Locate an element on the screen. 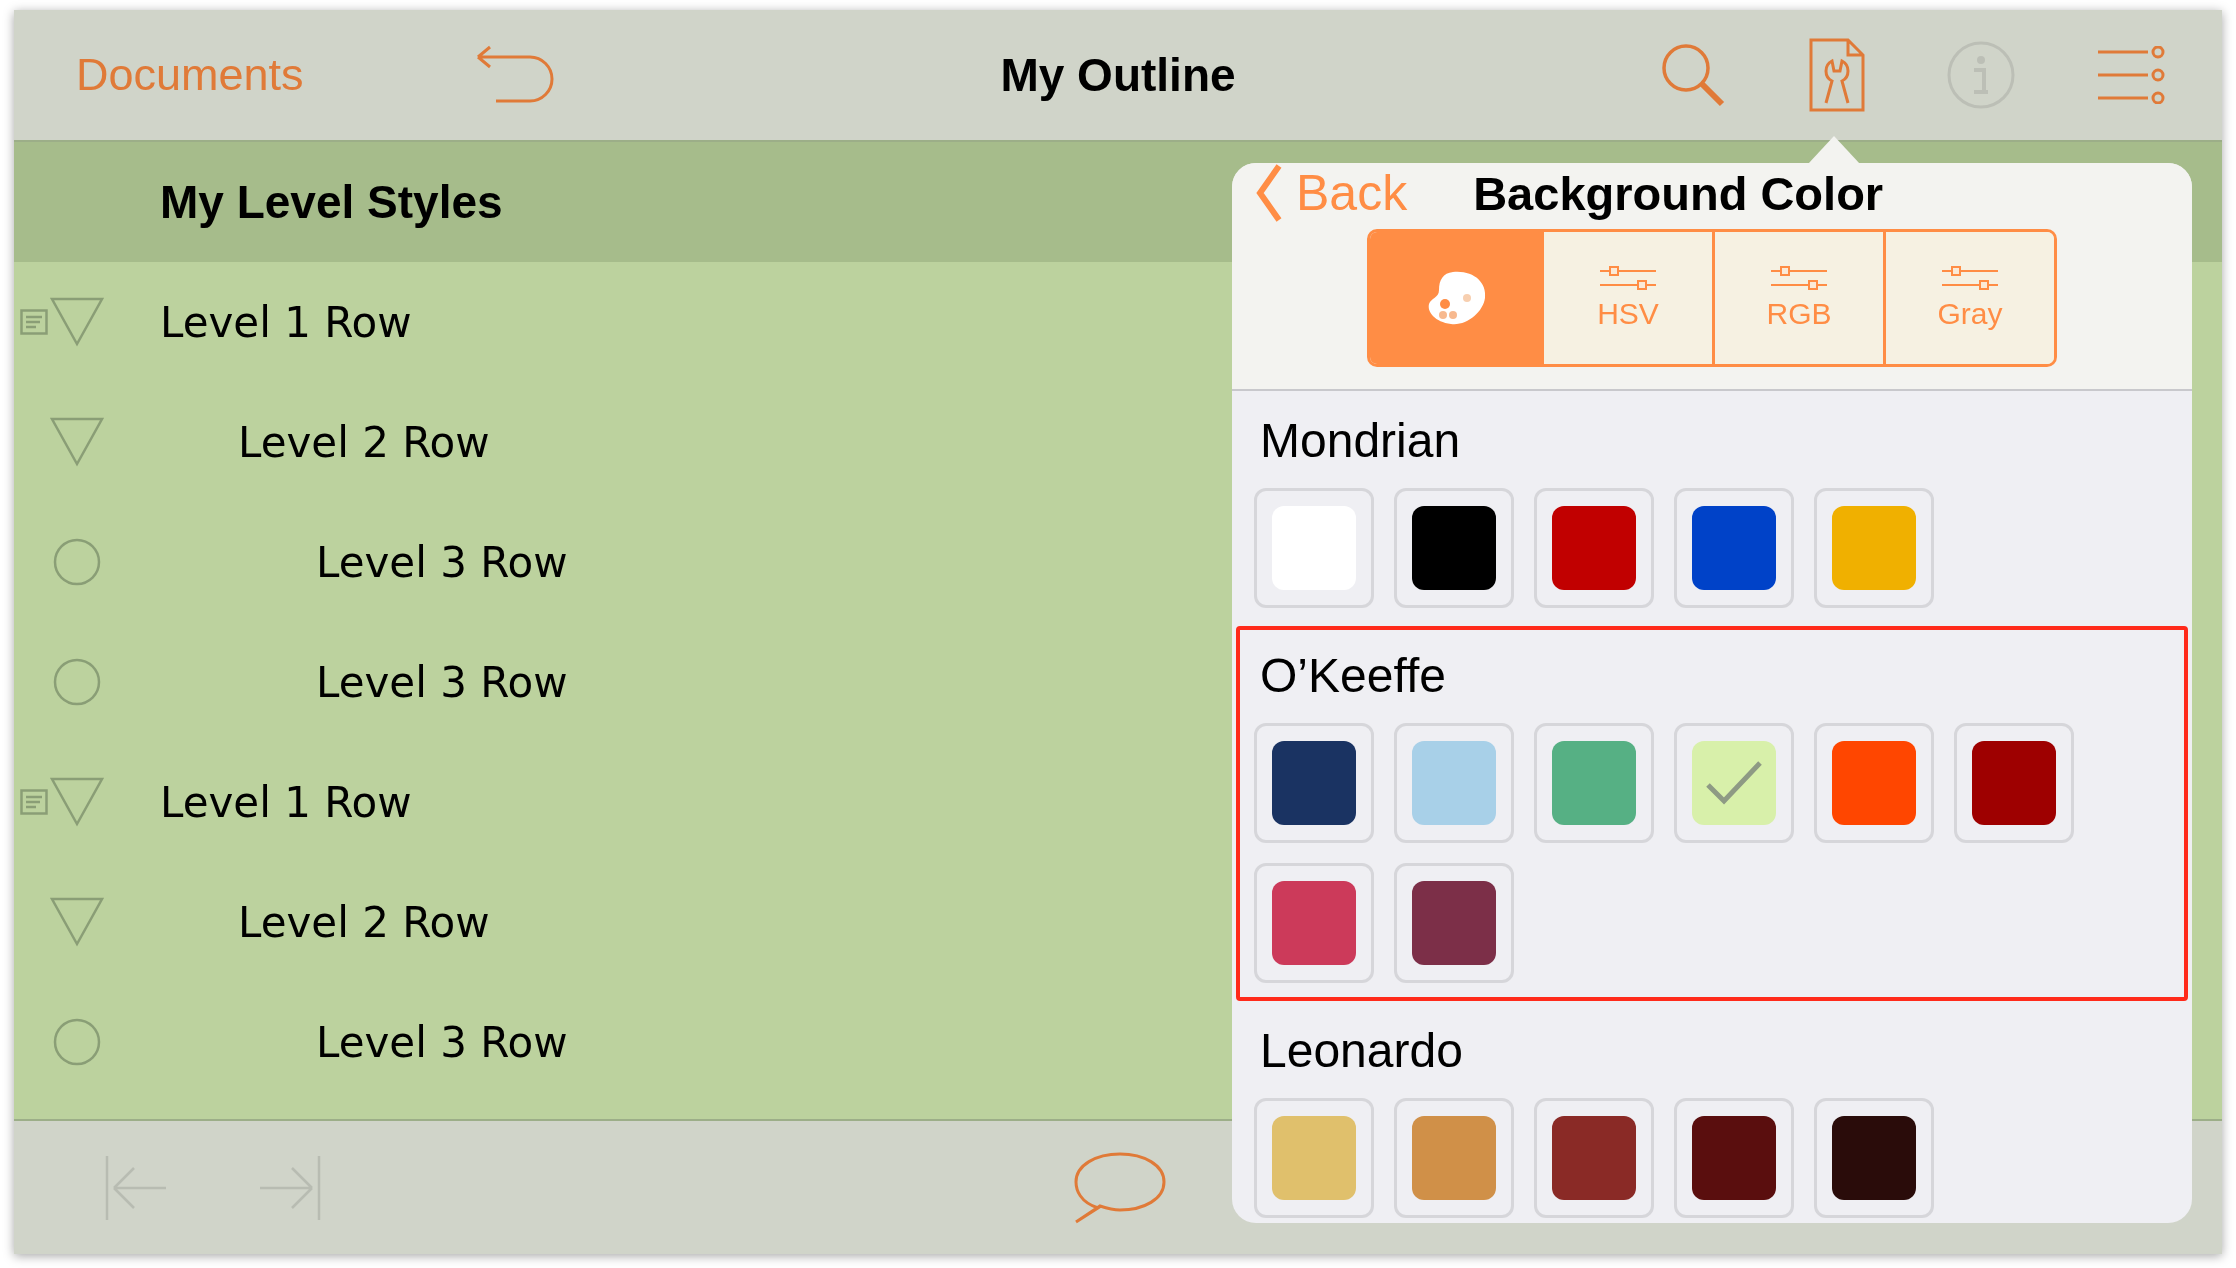 Image resolution: width=2236 pixels, height=1268 pixels. palette-name: Mondrian is located at coordinates (1361, 440).